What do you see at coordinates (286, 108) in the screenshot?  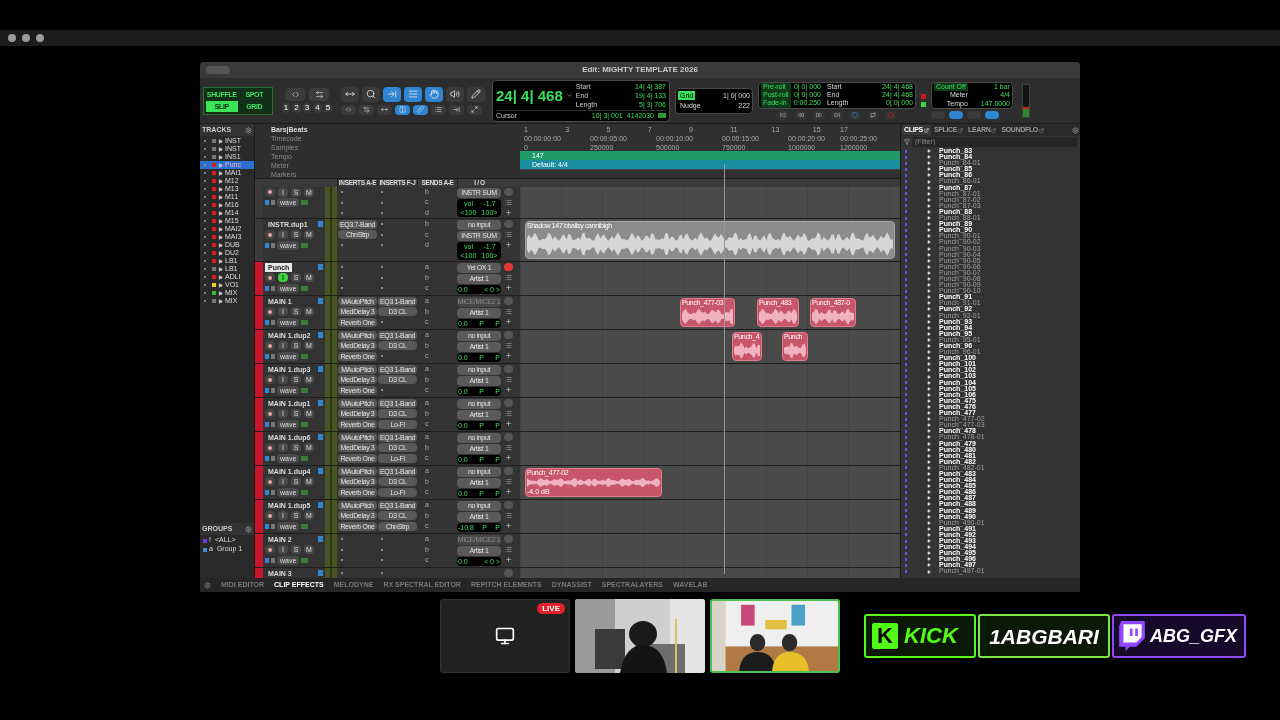 I see `zoom-preset-button: 1` at bounding box center [286, 108].